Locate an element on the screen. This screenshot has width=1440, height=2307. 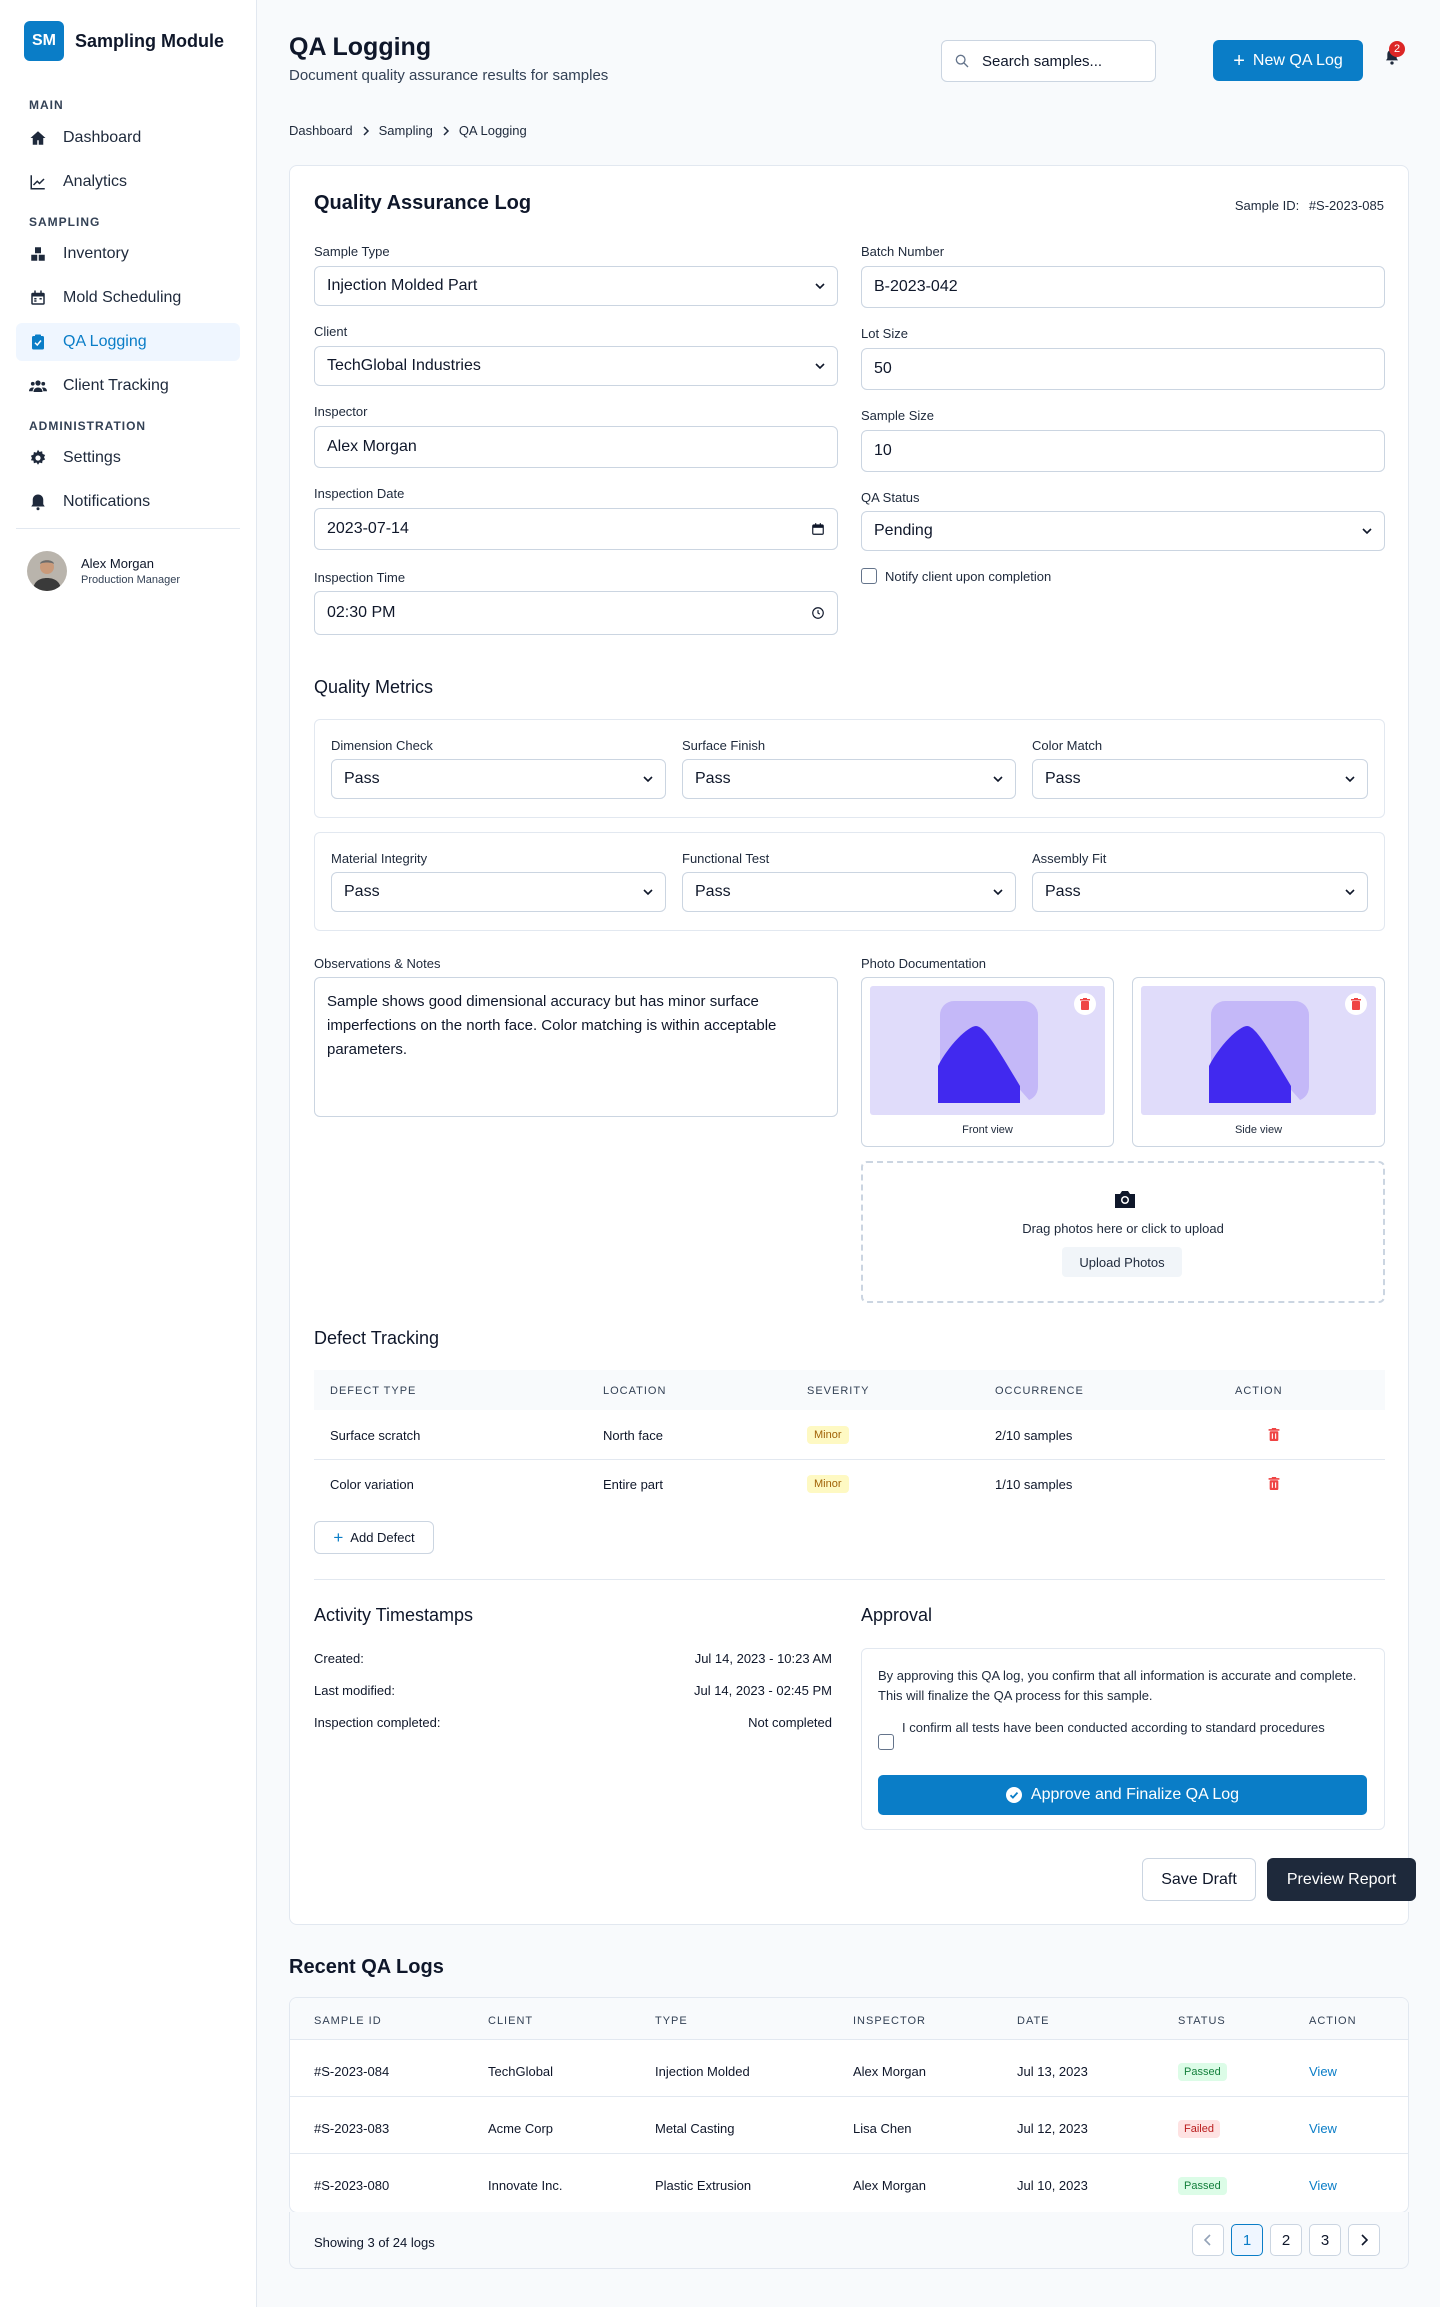
pagination-page: 3 is located at coordinates (1325, 2240).